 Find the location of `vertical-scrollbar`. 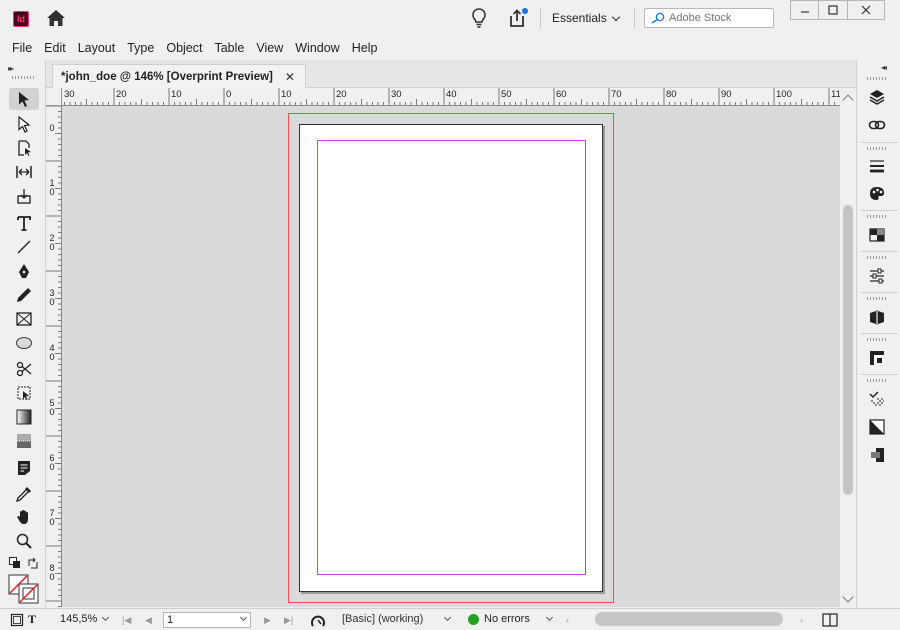

vertical-scrollbar is located at coordinates (848, 347).